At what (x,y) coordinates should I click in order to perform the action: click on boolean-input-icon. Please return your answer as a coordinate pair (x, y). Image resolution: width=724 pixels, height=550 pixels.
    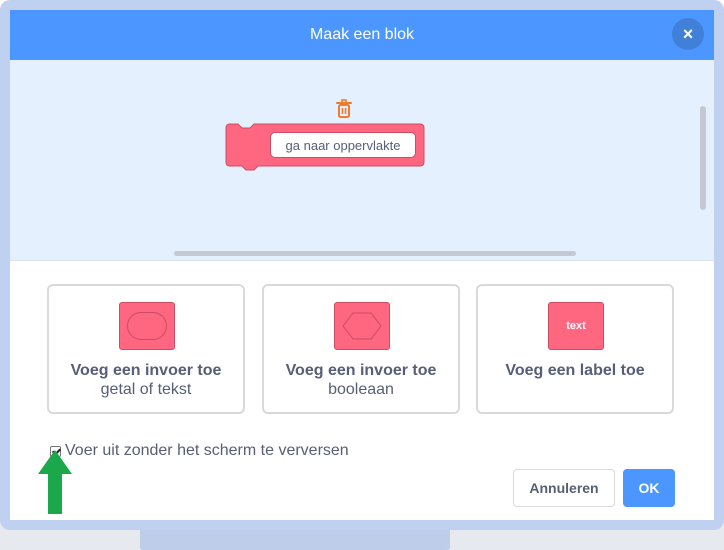
    Looking at the image, I should click on (362, 326).